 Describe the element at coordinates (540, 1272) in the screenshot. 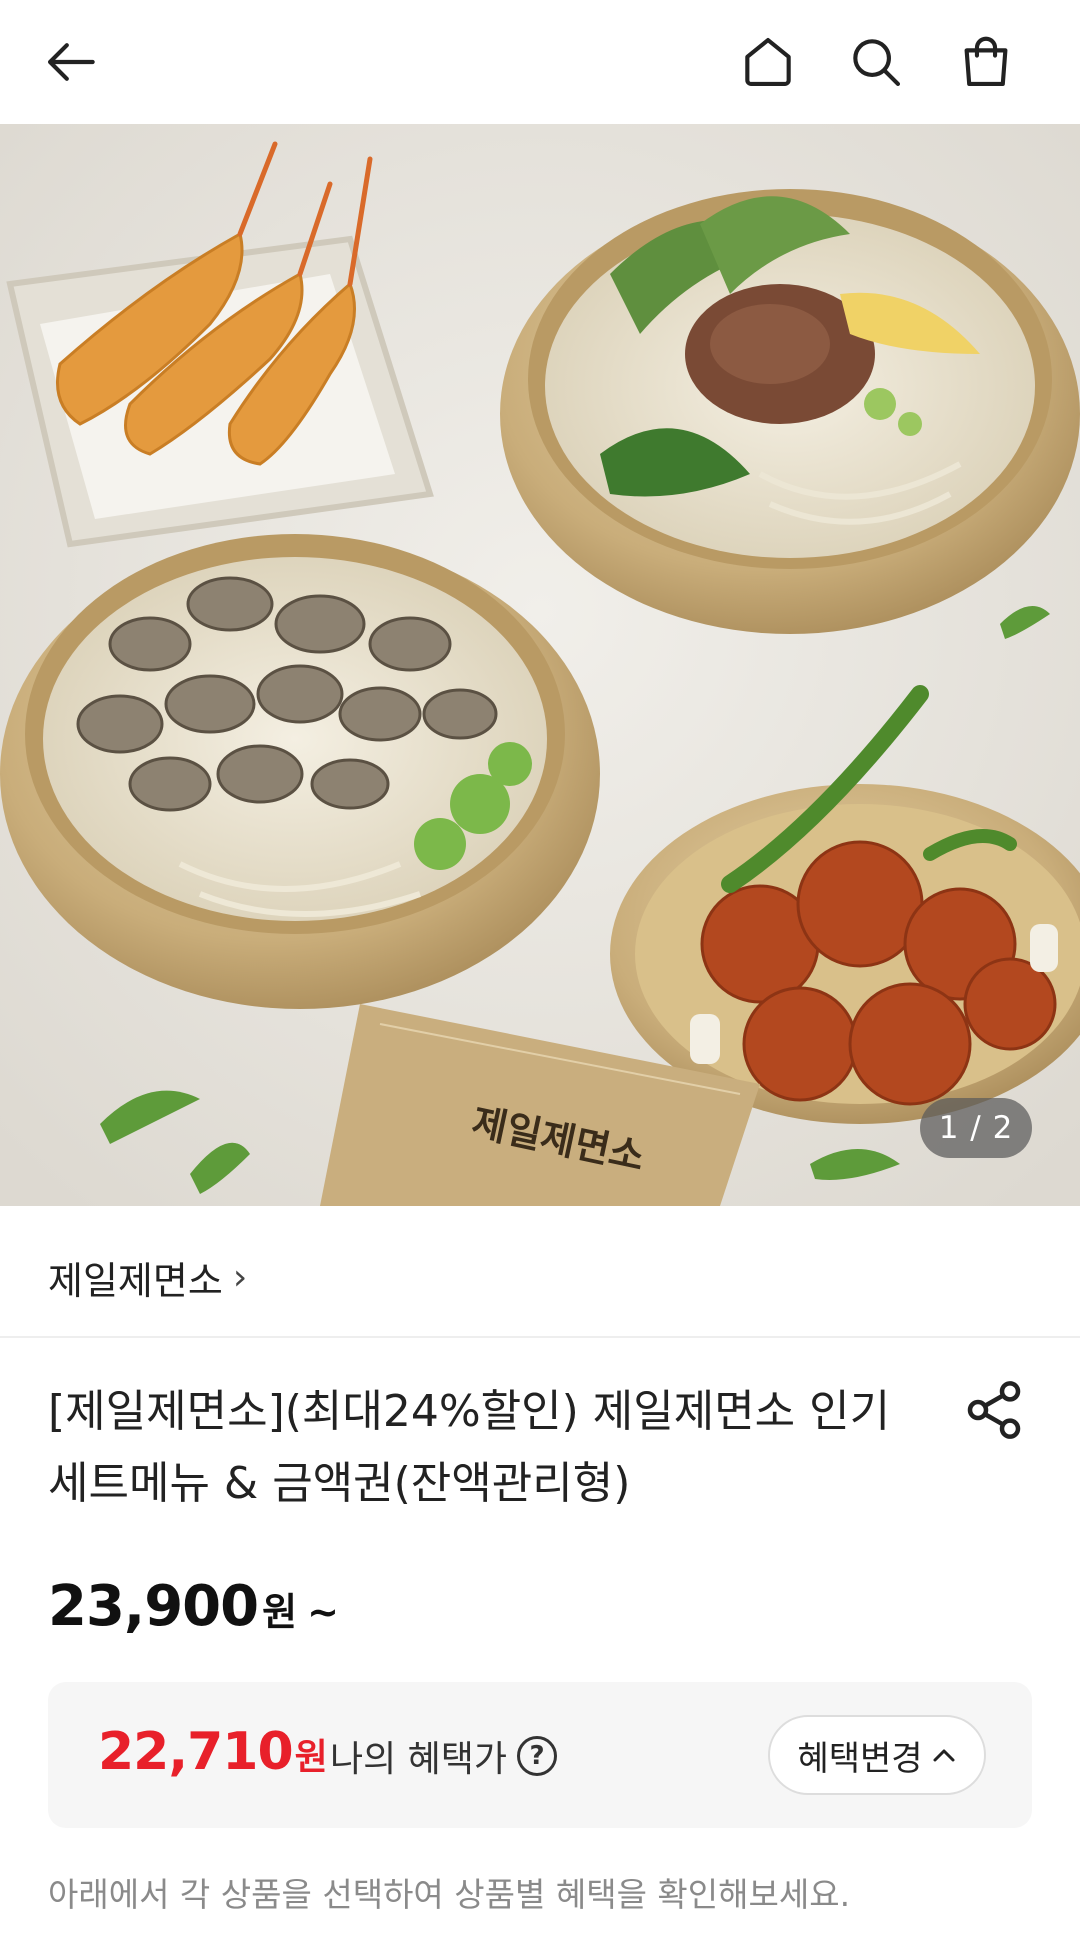

I see `brand-row: 제일제면소 ›` at that location.